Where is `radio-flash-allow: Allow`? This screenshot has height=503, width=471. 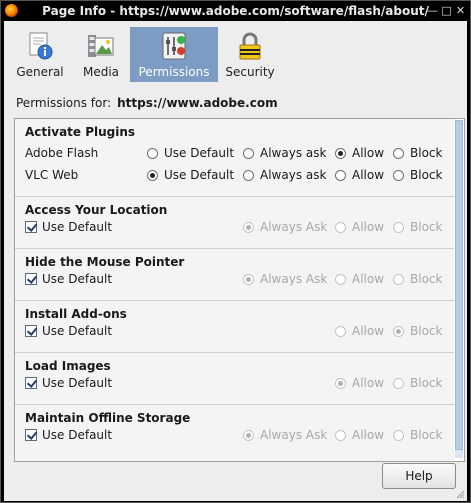
radio-flash-allow: Allow is located at coordinates (359, 154).